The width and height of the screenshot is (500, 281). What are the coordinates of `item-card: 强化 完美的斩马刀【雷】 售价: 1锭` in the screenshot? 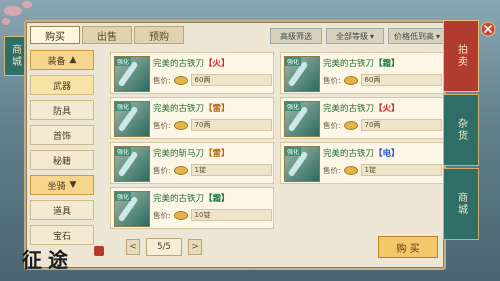 It's located at (192, 163).